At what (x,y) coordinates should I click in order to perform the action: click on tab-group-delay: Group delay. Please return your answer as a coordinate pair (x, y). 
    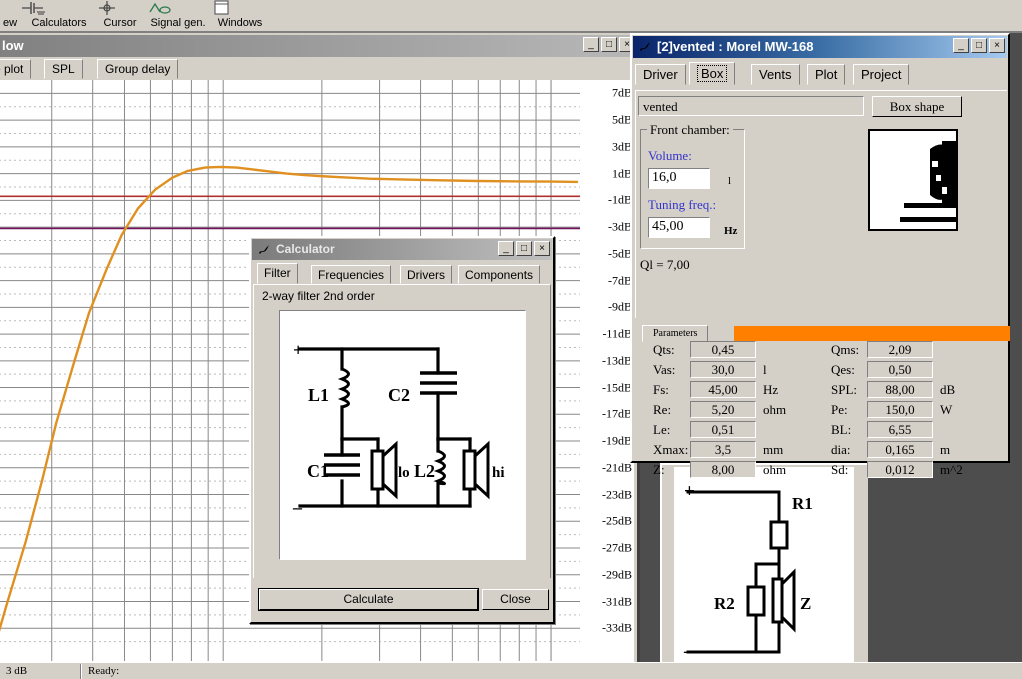
    Looking at the image, I should click on (138, 69).